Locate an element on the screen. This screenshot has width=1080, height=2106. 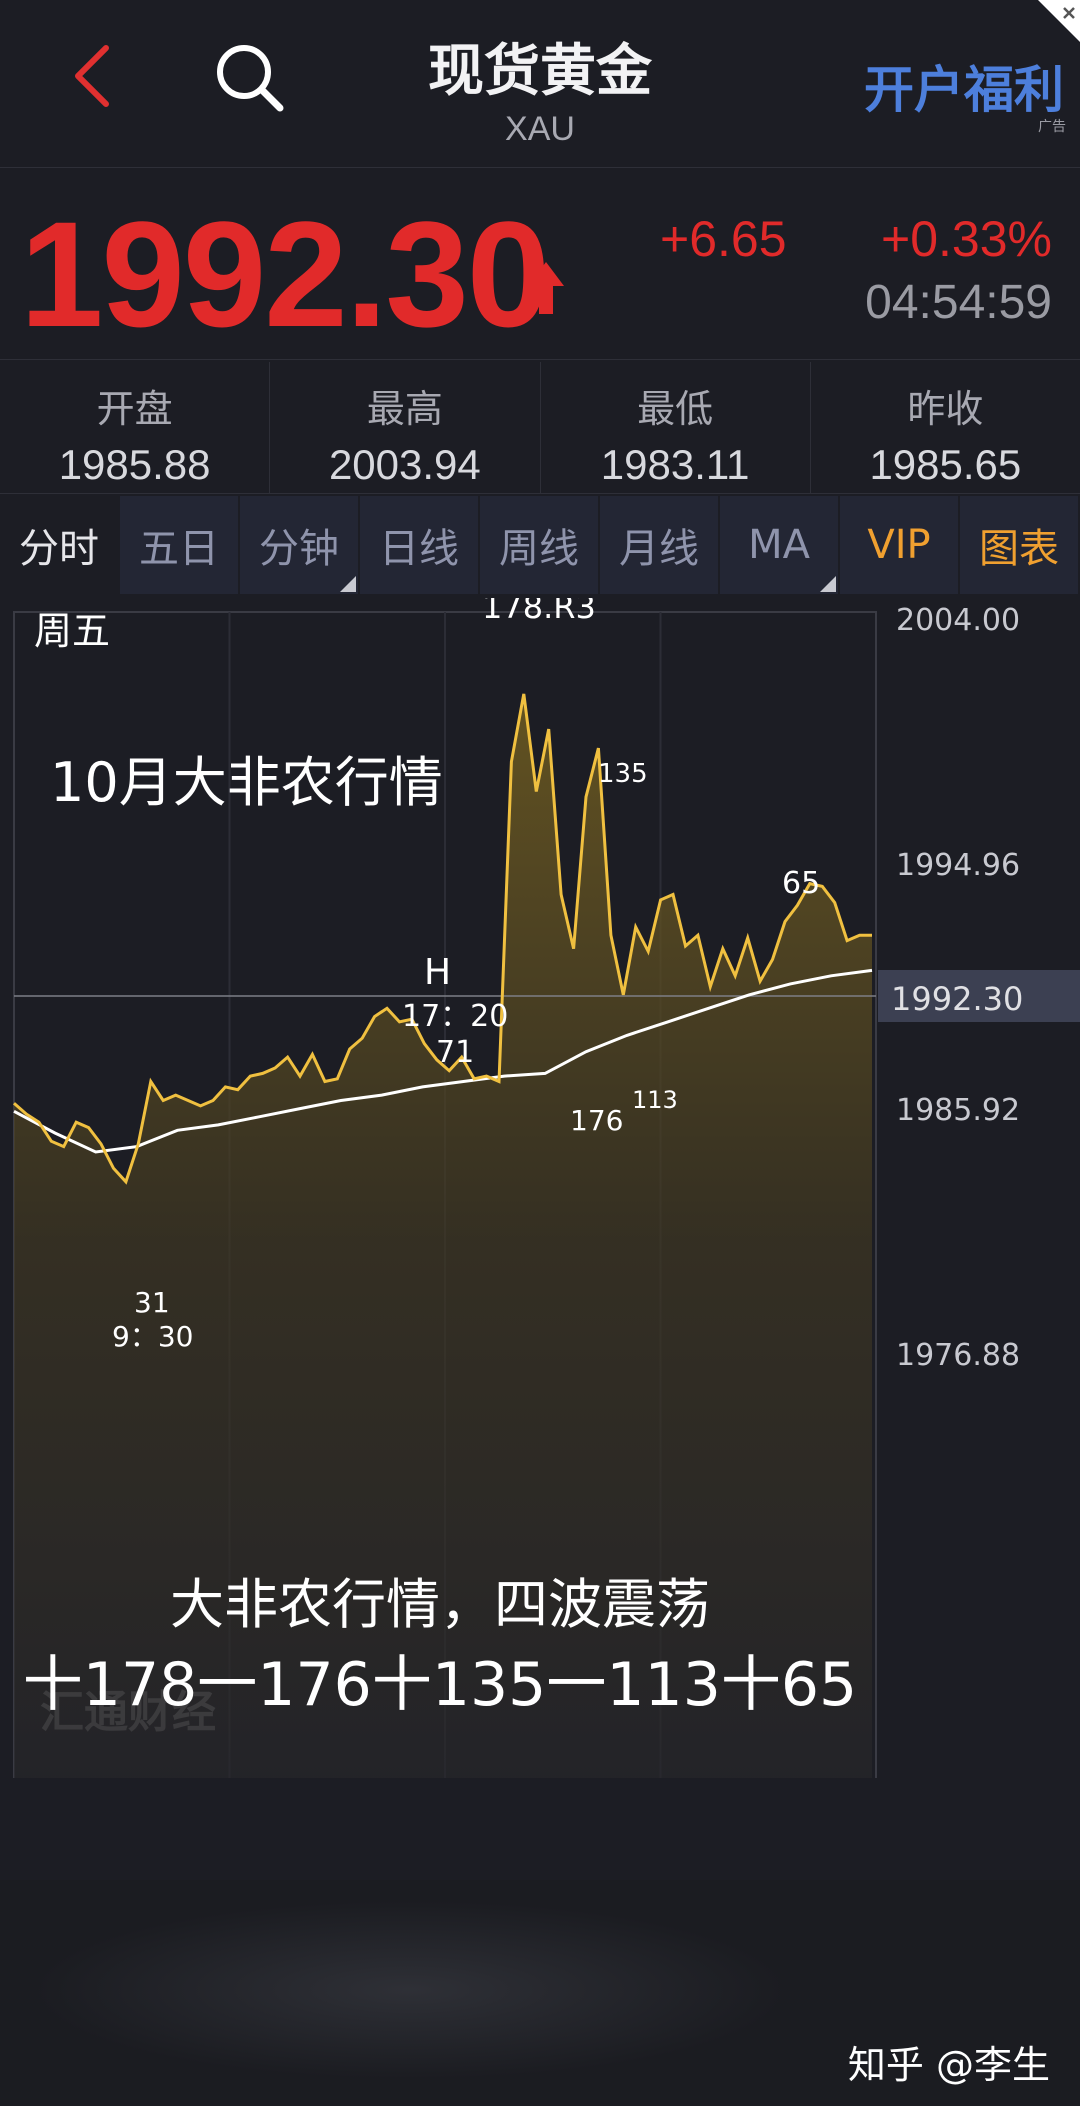
quote-panel: 1992.30 +6.65 +0.33% 04:54:59 is located at coordinates (540, 265).